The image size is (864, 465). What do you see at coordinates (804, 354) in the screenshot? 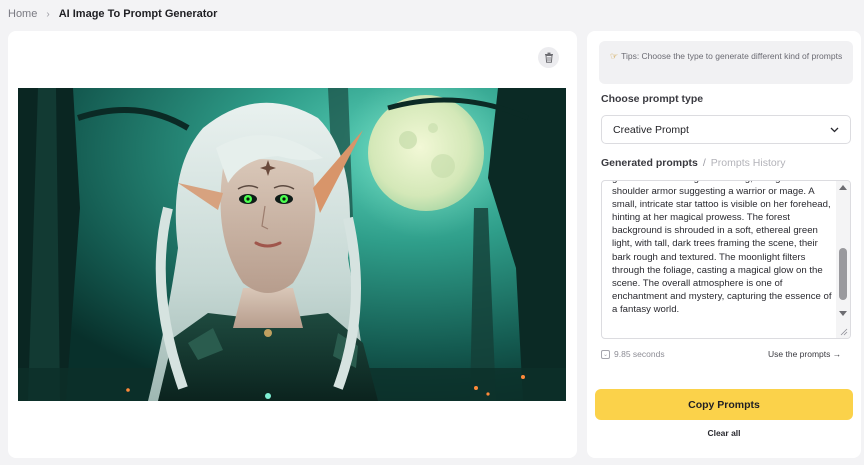
I see `use-prompts-link: Use the prompts →` at bounding box center [804, 354].